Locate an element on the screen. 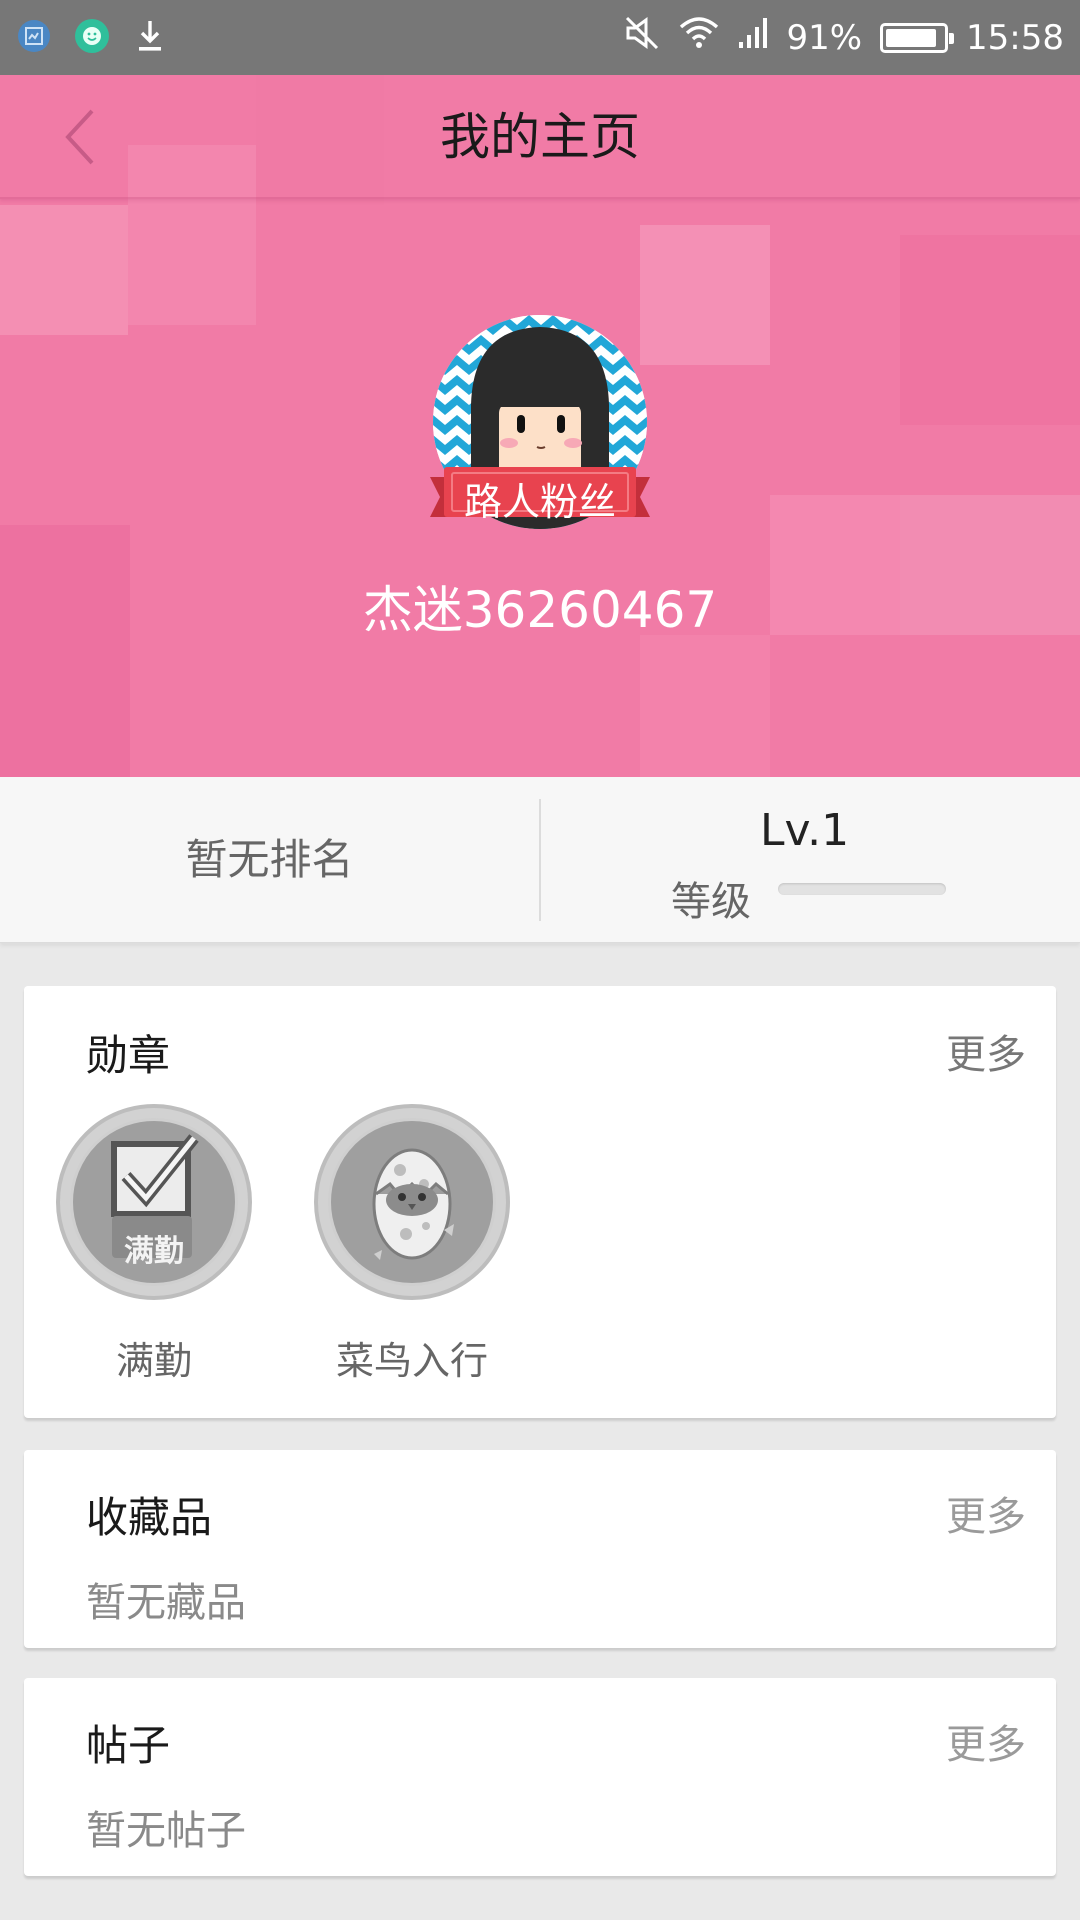  stats-divider is located at coordinates (540, 860).